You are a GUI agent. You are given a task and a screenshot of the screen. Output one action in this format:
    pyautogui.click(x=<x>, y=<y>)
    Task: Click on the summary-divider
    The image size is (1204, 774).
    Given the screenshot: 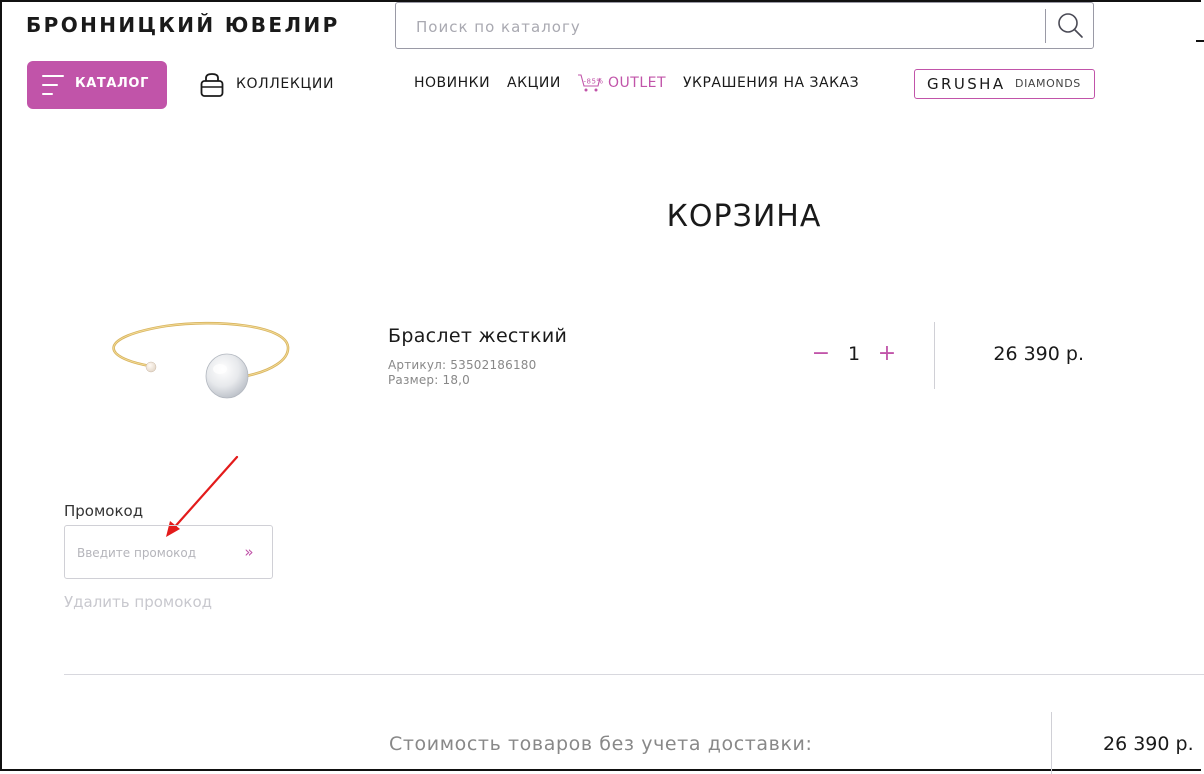 What is the action you would take?
    pyautogui.click(x=634, y=674)
    